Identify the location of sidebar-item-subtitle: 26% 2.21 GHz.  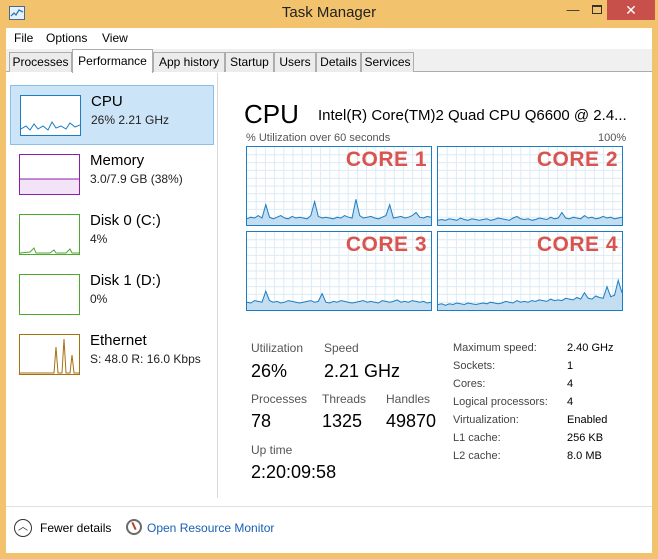
(130, 120).